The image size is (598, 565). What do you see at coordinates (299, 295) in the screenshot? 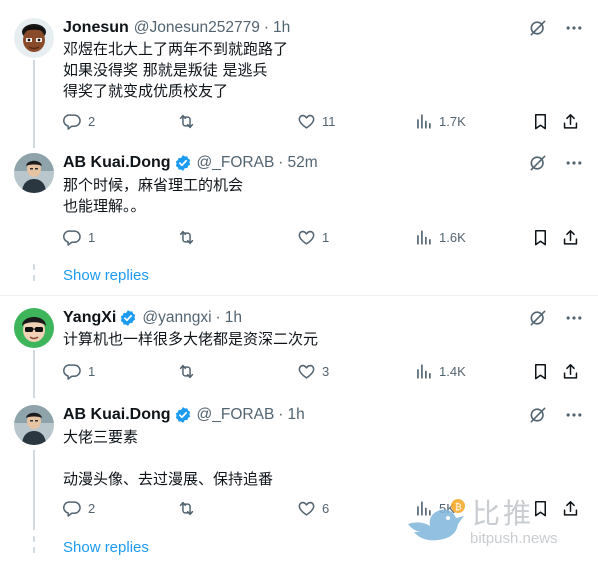
I see `divider` at bounding box center [299, 295].